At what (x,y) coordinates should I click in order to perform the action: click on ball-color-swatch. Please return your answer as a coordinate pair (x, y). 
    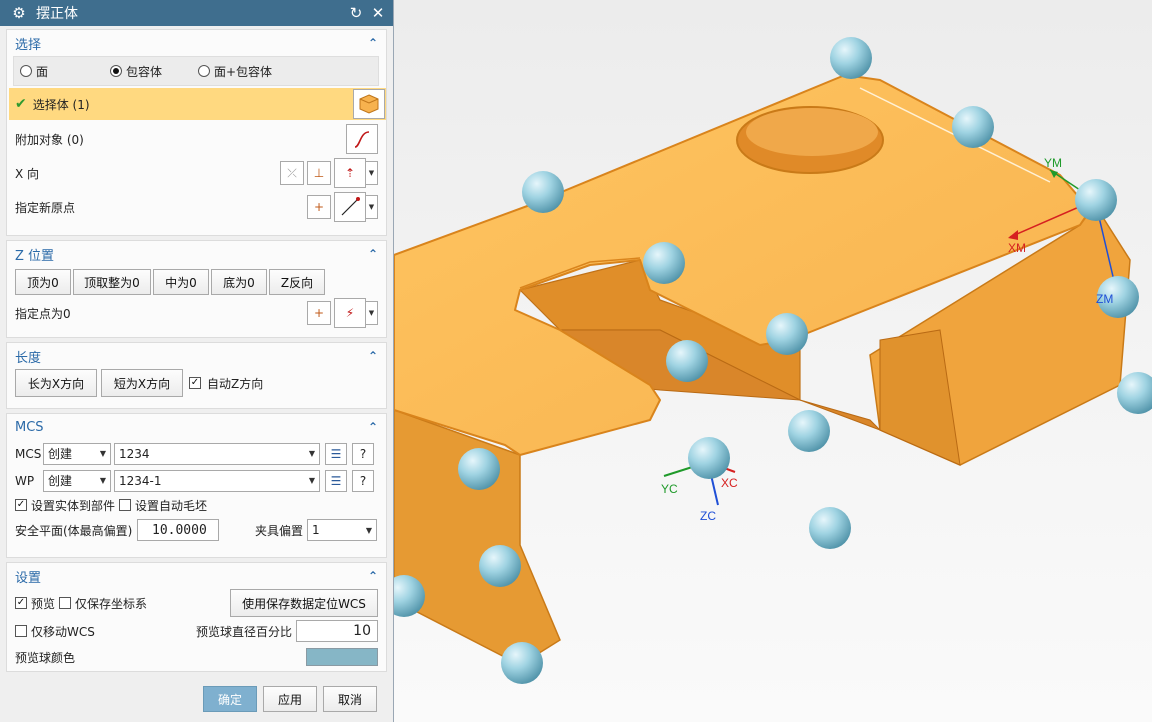
    Looking at the image, I should click on (342, 657).